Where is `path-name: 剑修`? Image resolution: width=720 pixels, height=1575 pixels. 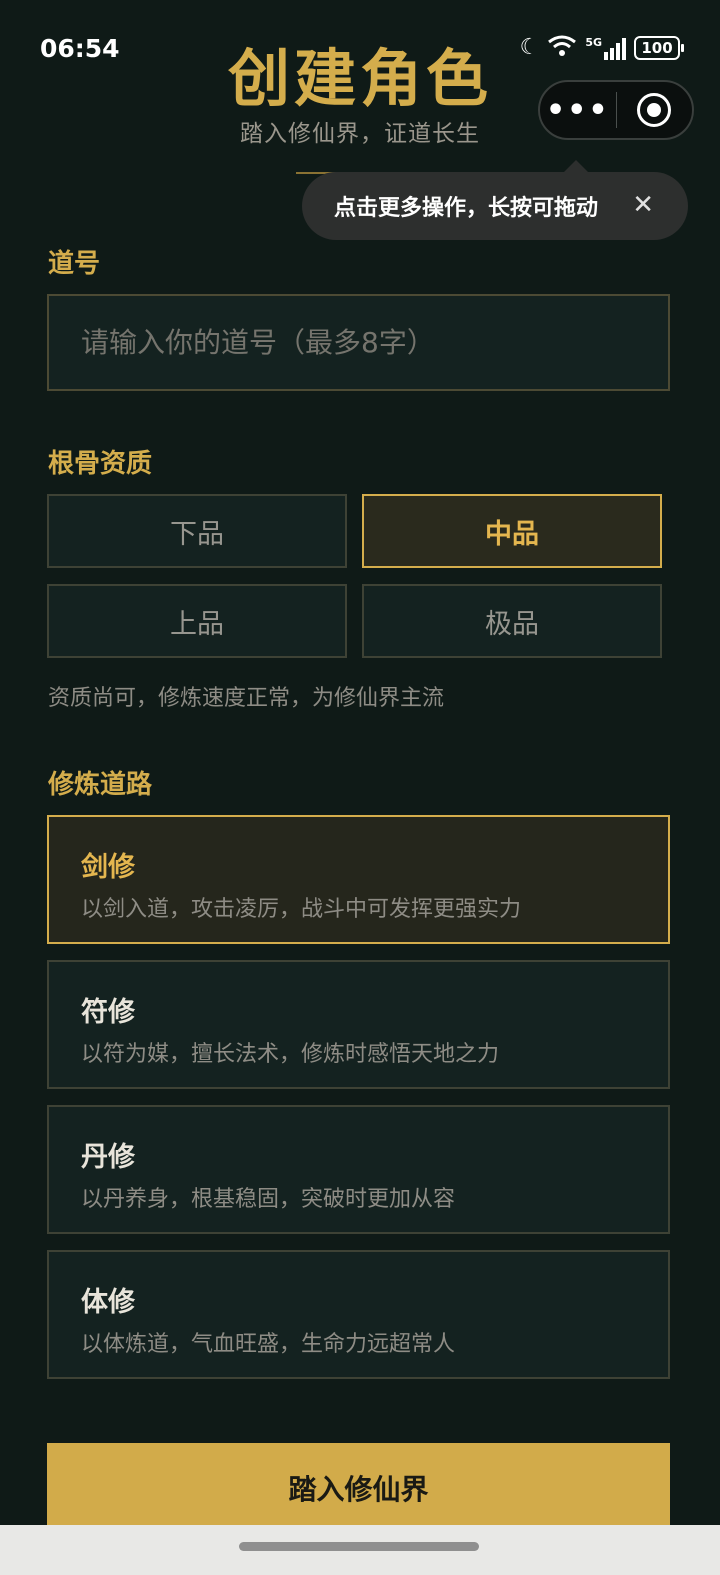
path-name: 剑修 is located at coordinates (108, 867).